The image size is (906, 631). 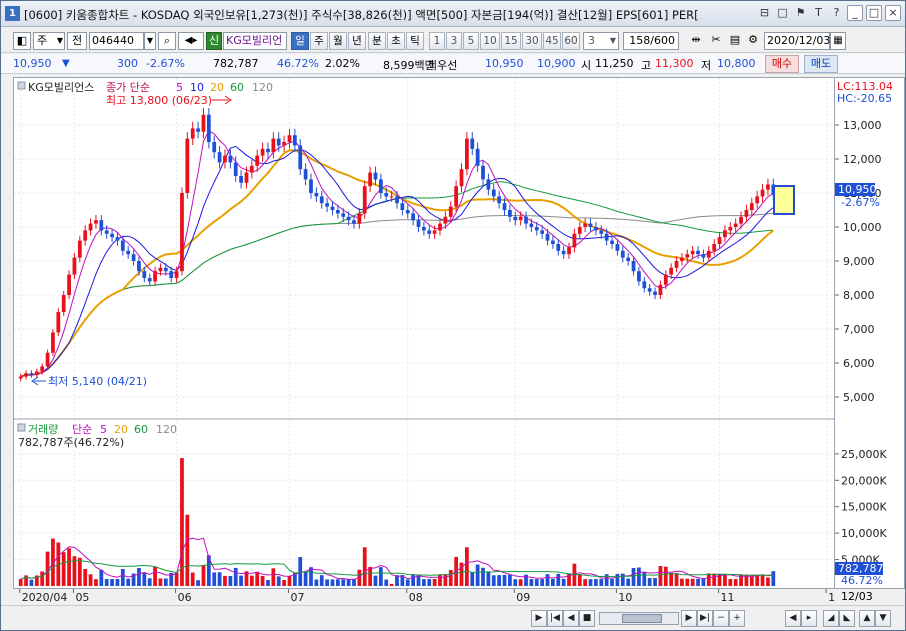 What do you see at coordinates (784, 200) in the screenshot?
I see `next-bar-marker` at bounding box center [784, 200].